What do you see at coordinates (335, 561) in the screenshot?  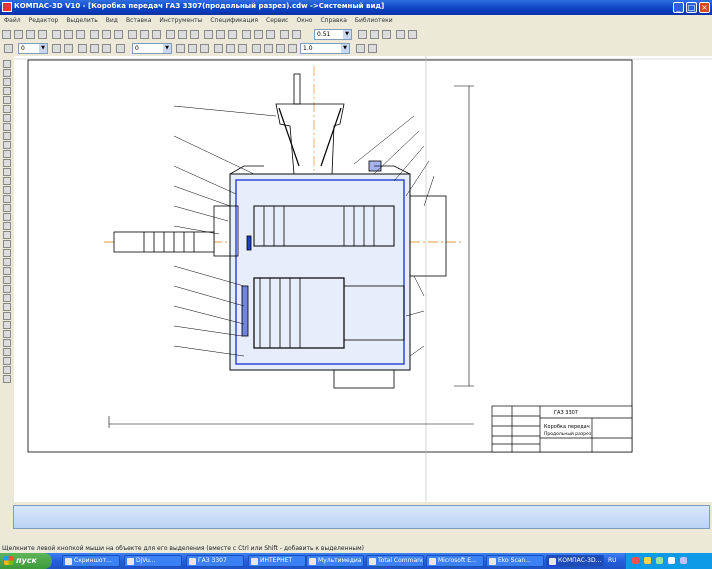 I see `taskbar-task: Мультимедиа` at bounding box center [335, 561].